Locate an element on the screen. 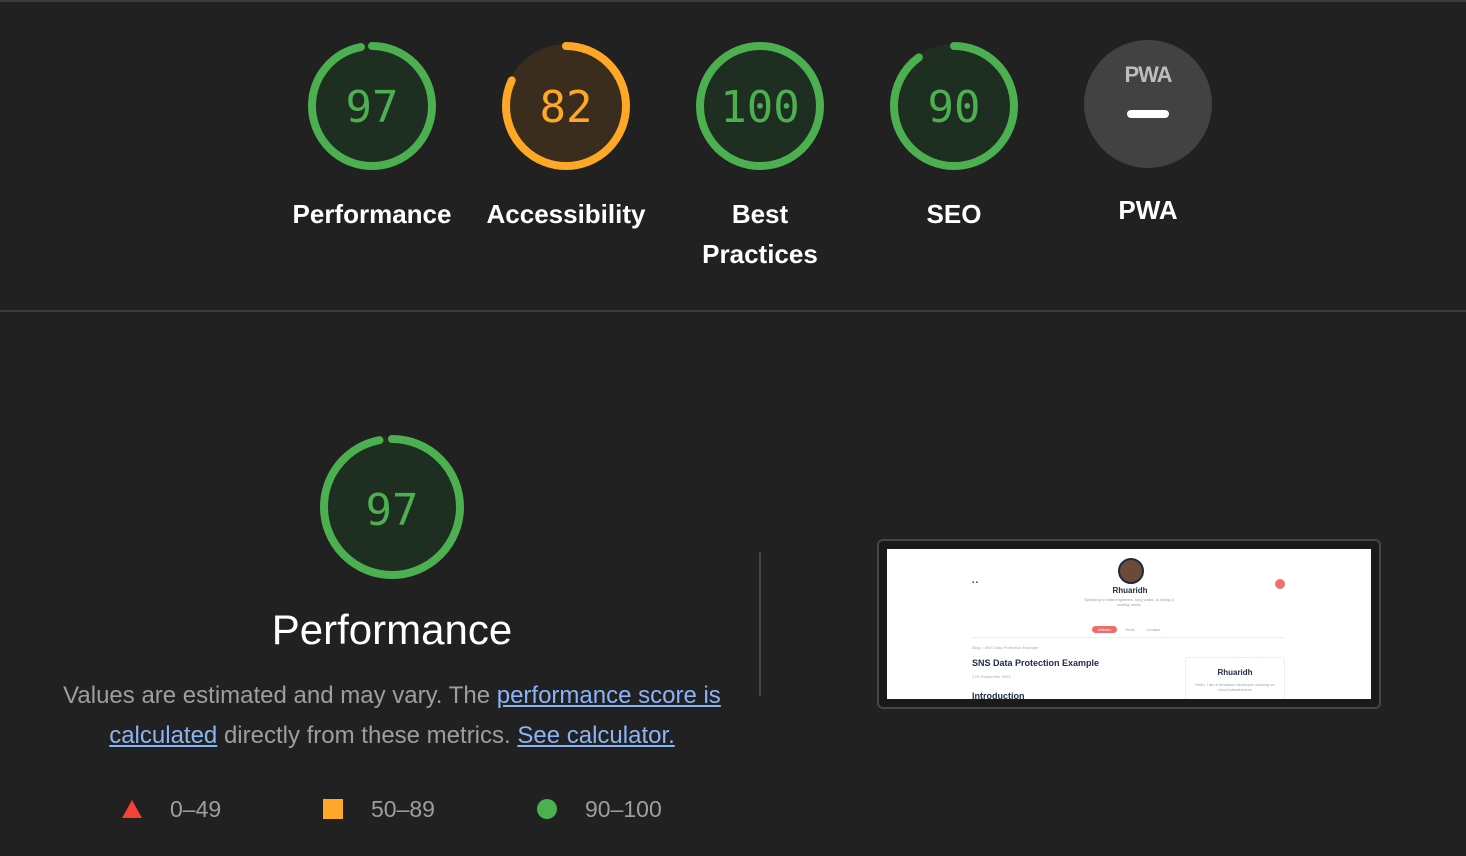  gauge-score: 82 is located at coordinates (566, 107).